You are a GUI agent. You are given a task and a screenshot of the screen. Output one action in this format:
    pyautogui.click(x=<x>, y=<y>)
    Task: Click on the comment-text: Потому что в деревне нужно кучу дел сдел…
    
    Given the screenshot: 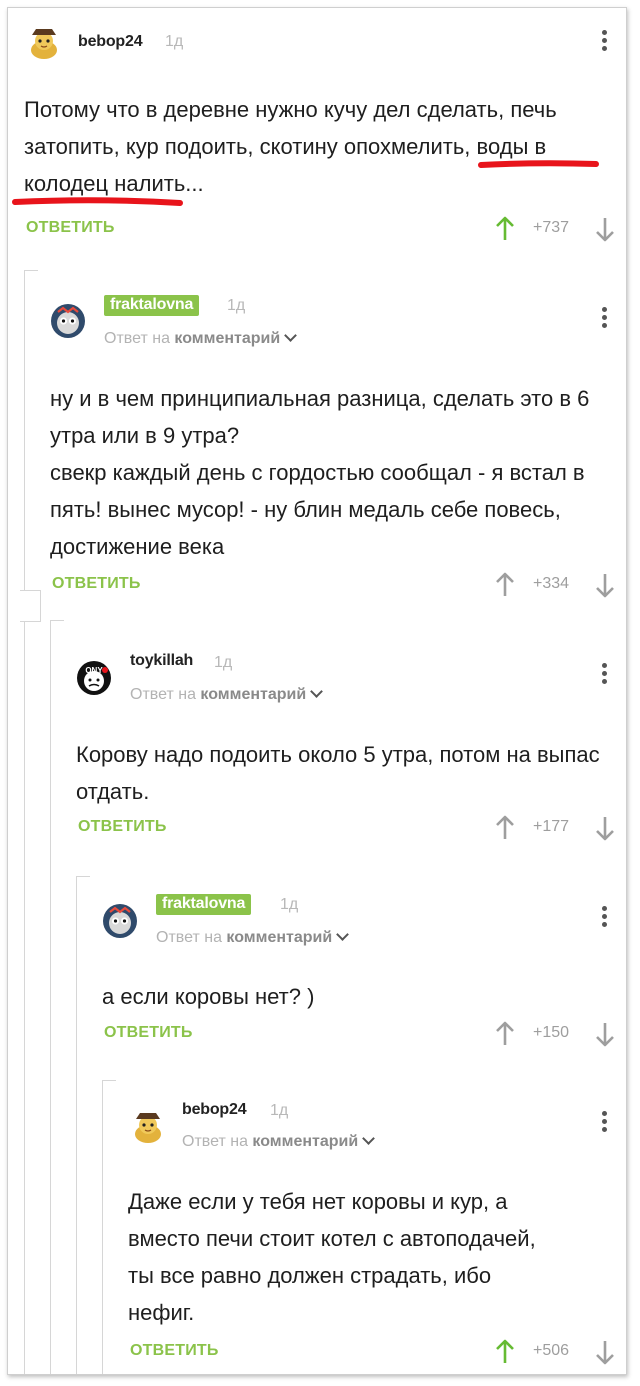 What is the action you would take?
    pyautogui.click(x=290, y=146)
    